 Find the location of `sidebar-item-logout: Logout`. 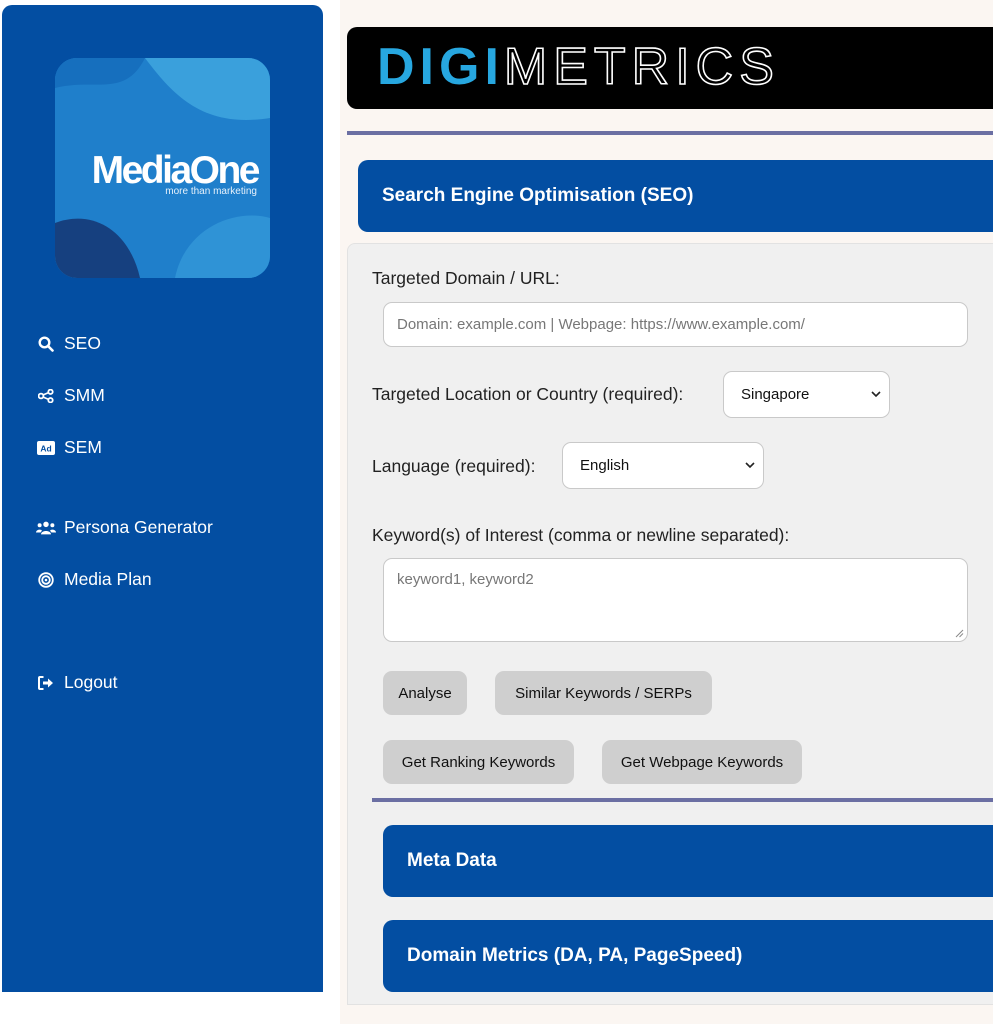

sidebar-item-logout: Logout is located at coordinates (77, 682).